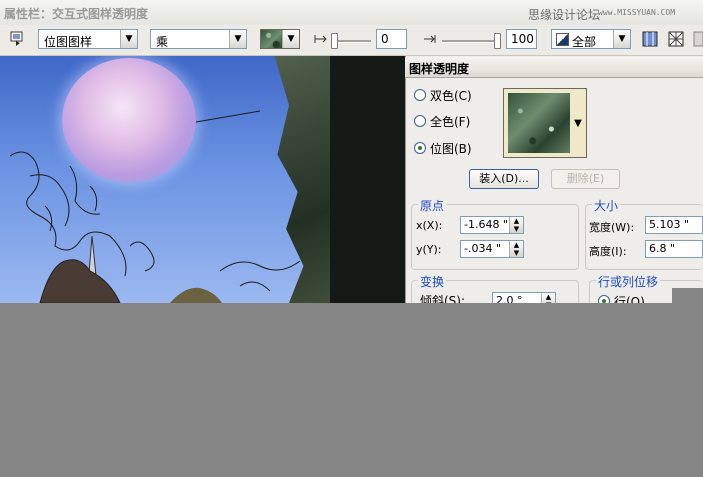 The width and height of the screenshot is (703, 477). I want to click on overflow-icon, so click(697, 39).